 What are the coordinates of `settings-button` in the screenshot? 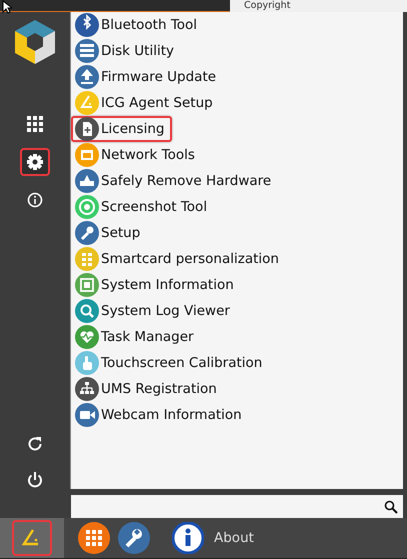 It's located at (35, 162).